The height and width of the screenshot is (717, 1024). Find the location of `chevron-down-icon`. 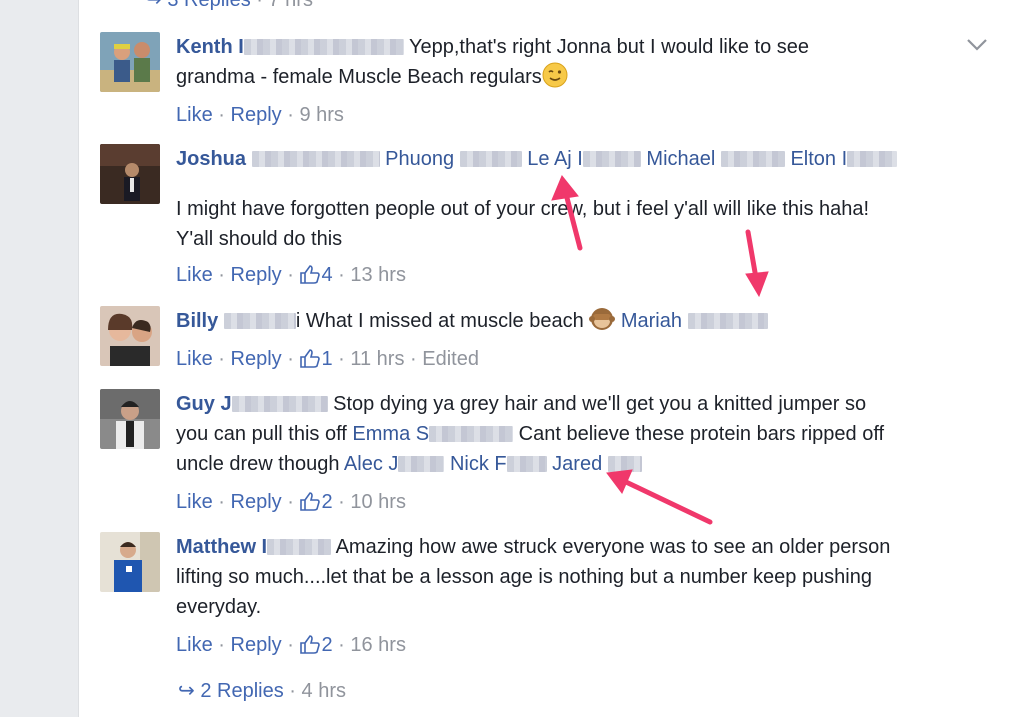

chevron-down-icon is located at coordinates (977, 45).